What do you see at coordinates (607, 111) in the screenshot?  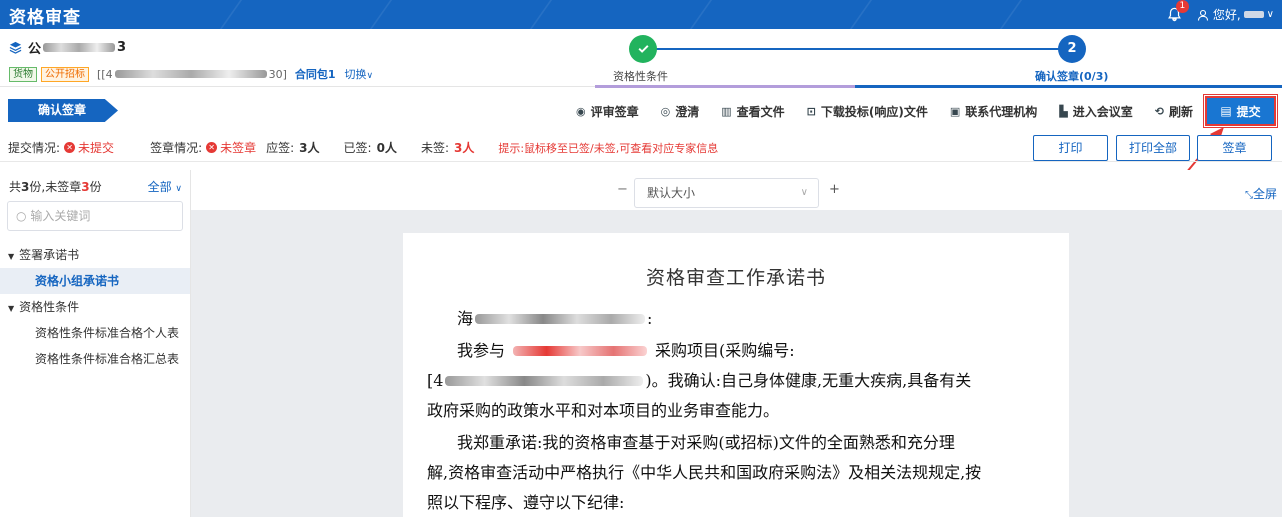 I see `review-sign-action: ◉ 评审签章` at bounding box center [607, 111].